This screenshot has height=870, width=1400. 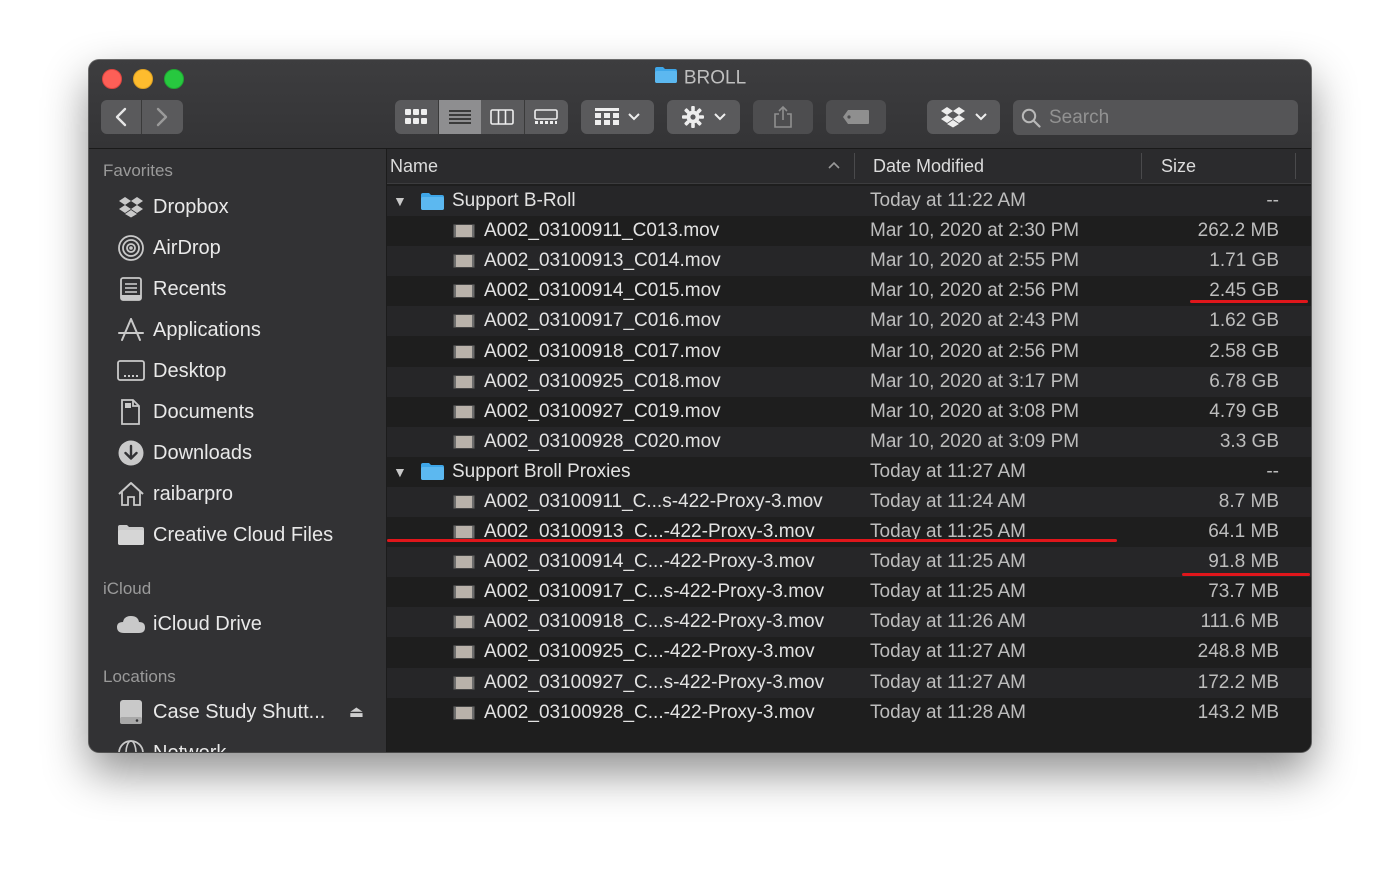 What do you see at coordinates (459, 117) in the screenshot?
I see `list-view-button` at bounding box center [459, 117].